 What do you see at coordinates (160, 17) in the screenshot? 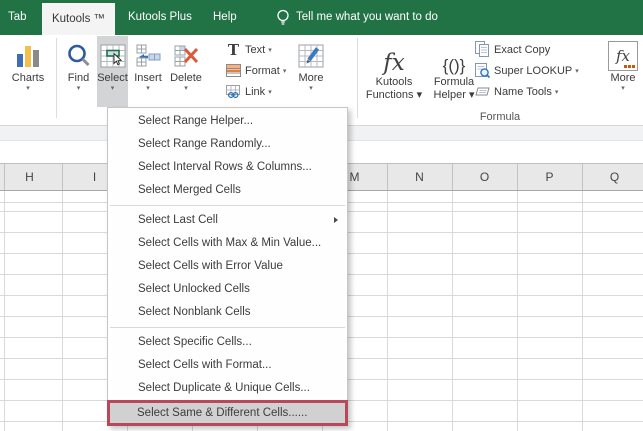
I see `tab-kutools-plus: Kutools Plus` at bounding box center [160, 17].